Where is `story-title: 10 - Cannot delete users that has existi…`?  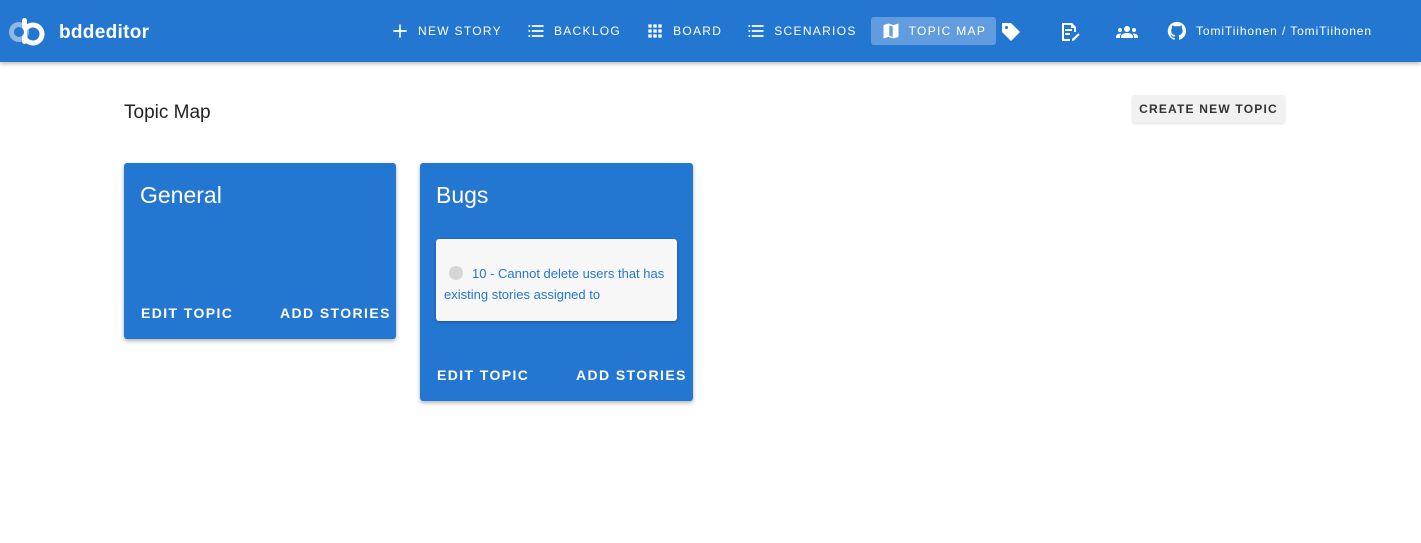
story-title: 10 - Cannot delete users that has existi… is located at coordinates (554, 284).